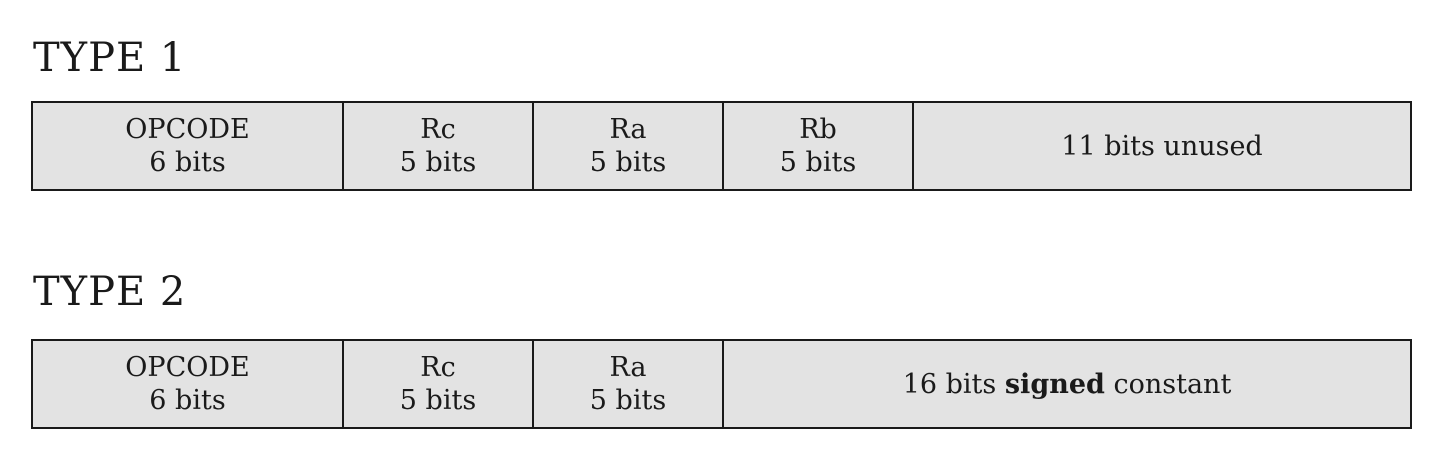  I want to click on type-1-unused-field: 11 bits unused, so click(1162, 146).